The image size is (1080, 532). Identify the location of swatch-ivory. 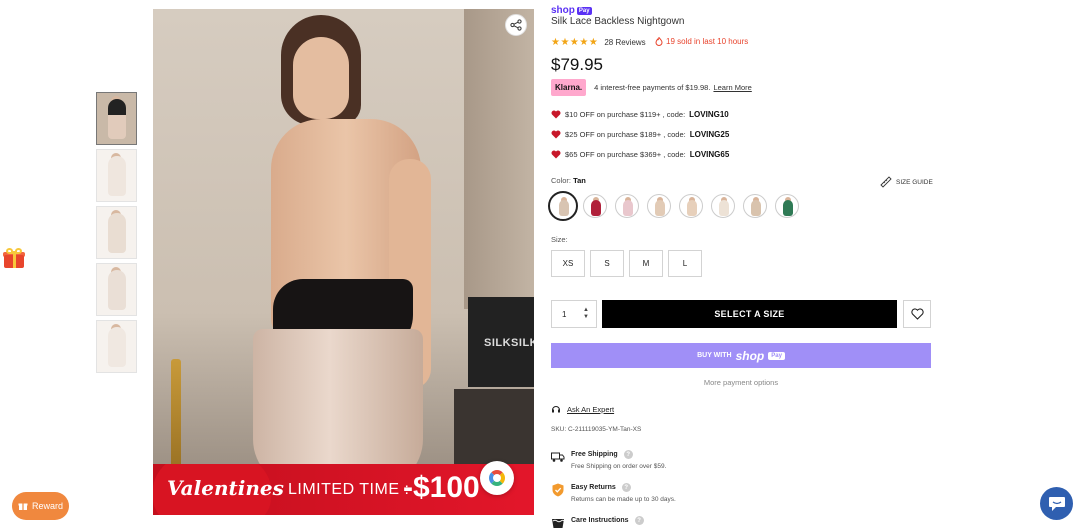
(723, 206).